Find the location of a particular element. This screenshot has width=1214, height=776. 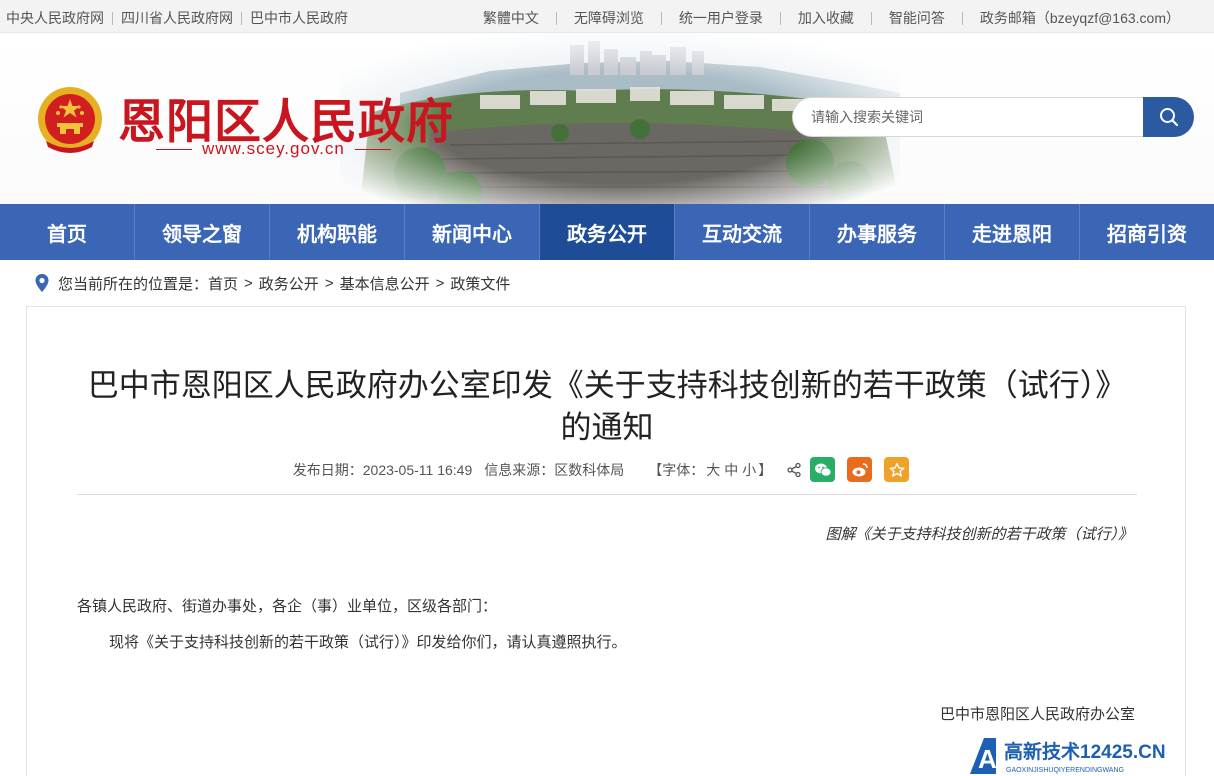

nav-interaction: 互动交流 is located at coordinates (742, 232).